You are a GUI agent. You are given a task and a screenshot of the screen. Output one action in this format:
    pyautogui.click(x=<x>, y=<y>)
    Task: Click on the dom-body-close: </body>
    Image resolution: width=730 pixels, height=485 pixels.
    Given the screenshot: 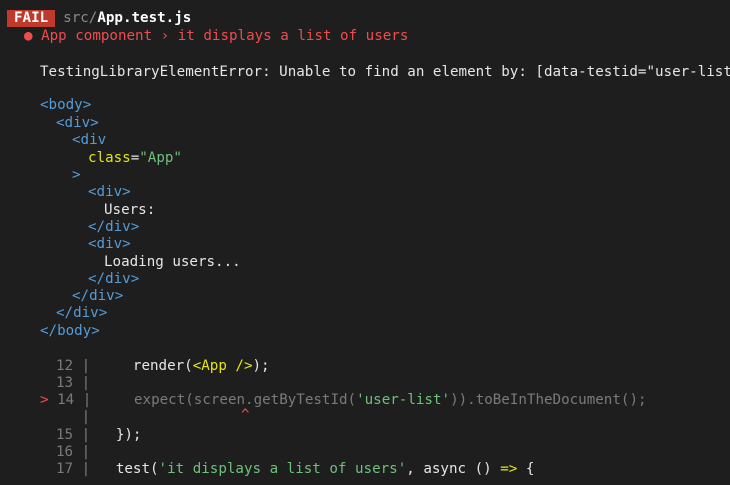 What is the action you would take?
    pyautogui.click(x=70, y=331)
    